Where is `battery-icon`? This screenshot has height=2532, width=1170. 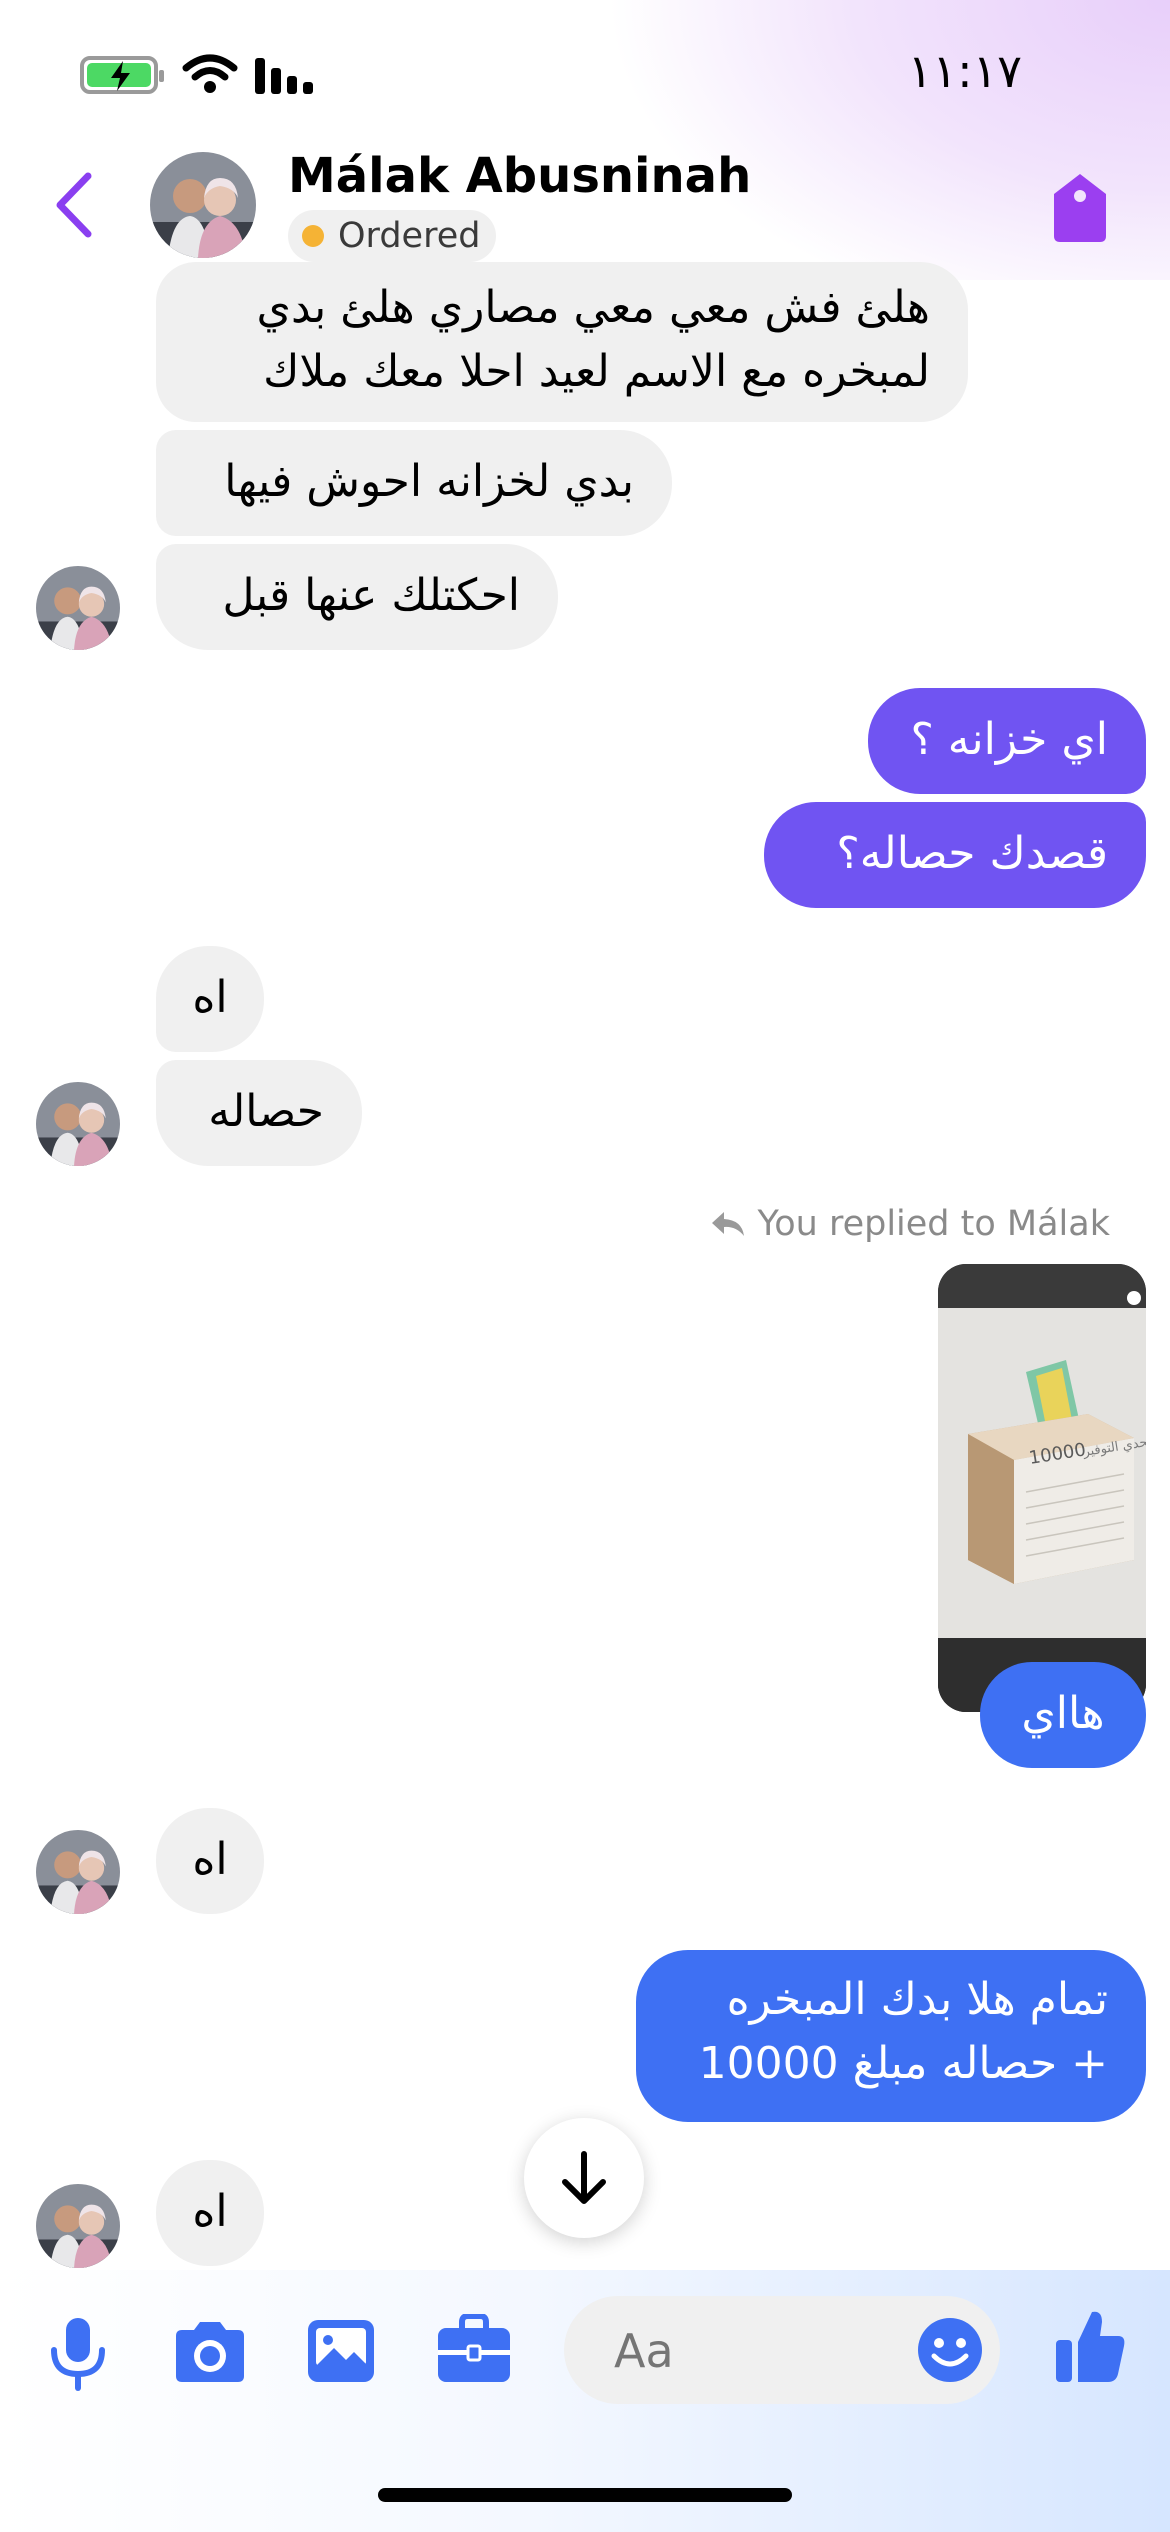
battery-icon is located at coordinates (122, 75).